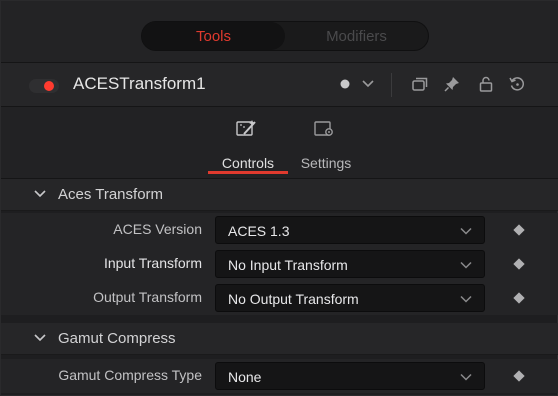 Image resolution: width=558 pixels, height=396 pixels. What do you see at coordinates (139, 83) in the screenshot?
I see `node-title: ACESTransform1` at bounding box center [139, 83].